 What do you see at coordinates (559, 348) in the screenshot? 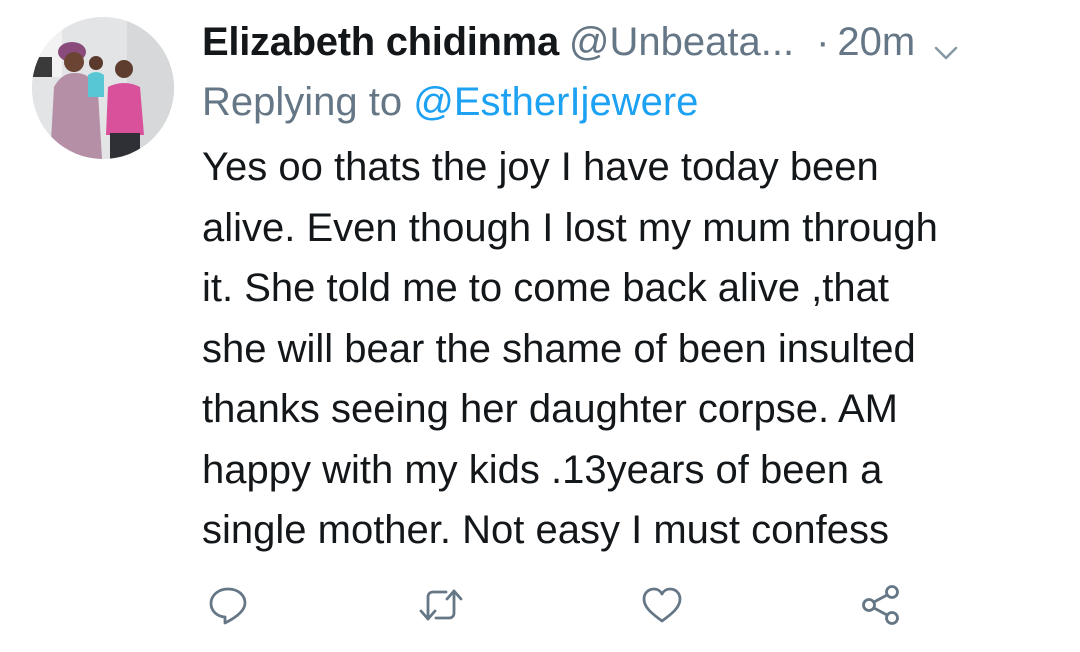
I see `tweet-text-line: she will bear the shame of been insulted` at bounding box center [559, 348].